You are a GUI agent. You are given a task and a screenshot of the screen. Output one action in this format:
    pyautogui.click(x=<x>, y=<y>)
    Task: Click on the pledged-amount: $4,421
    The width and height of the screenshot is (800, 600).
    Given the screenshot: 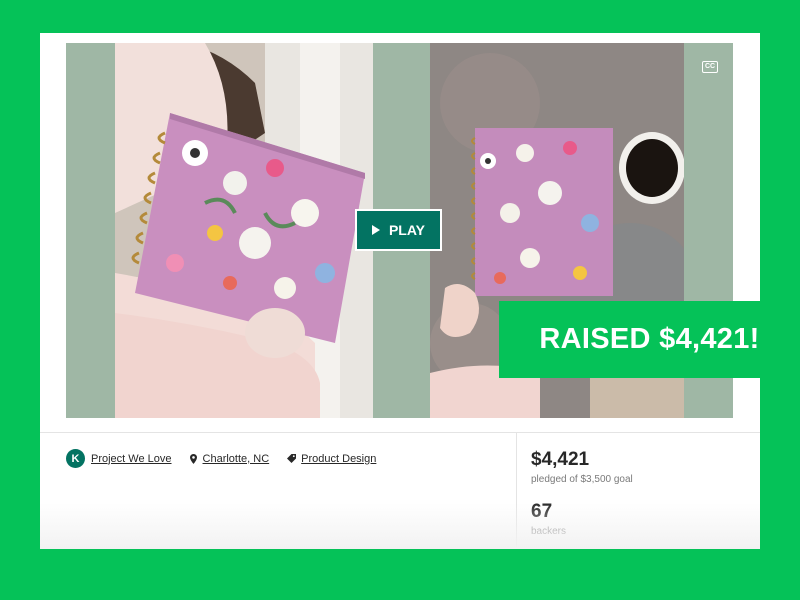 What is the action you would take?
    pyautogui.click(x=560, y=459)
    